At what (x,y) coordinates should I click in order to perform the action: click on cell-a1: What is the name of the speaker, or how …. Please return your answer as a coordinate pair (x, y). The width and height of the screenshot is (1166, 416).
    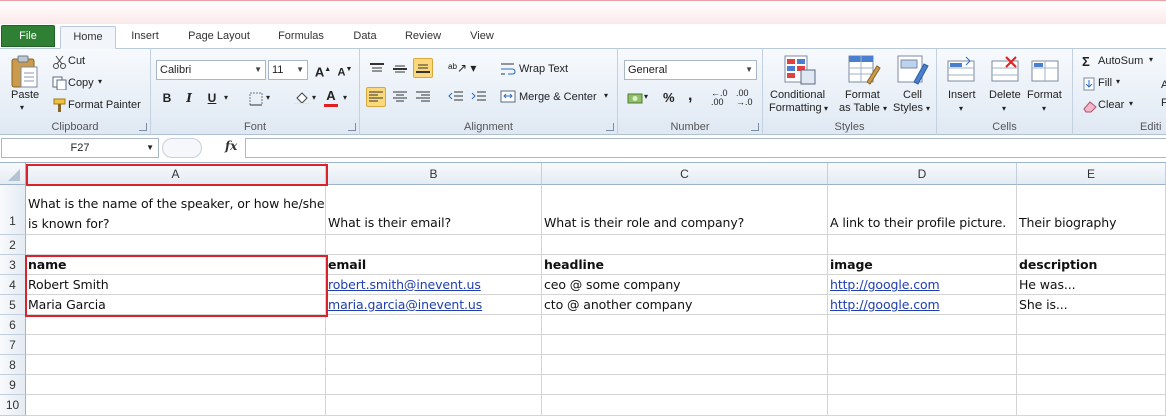
    Looking at the image, I should click on (176, 210).